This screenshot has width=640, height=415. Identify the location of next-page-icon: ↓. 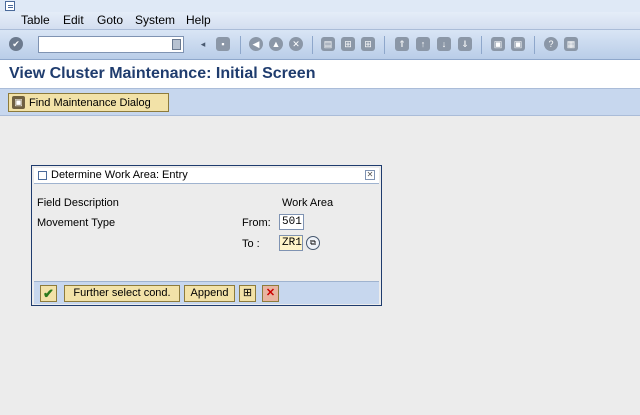
(444, 44).